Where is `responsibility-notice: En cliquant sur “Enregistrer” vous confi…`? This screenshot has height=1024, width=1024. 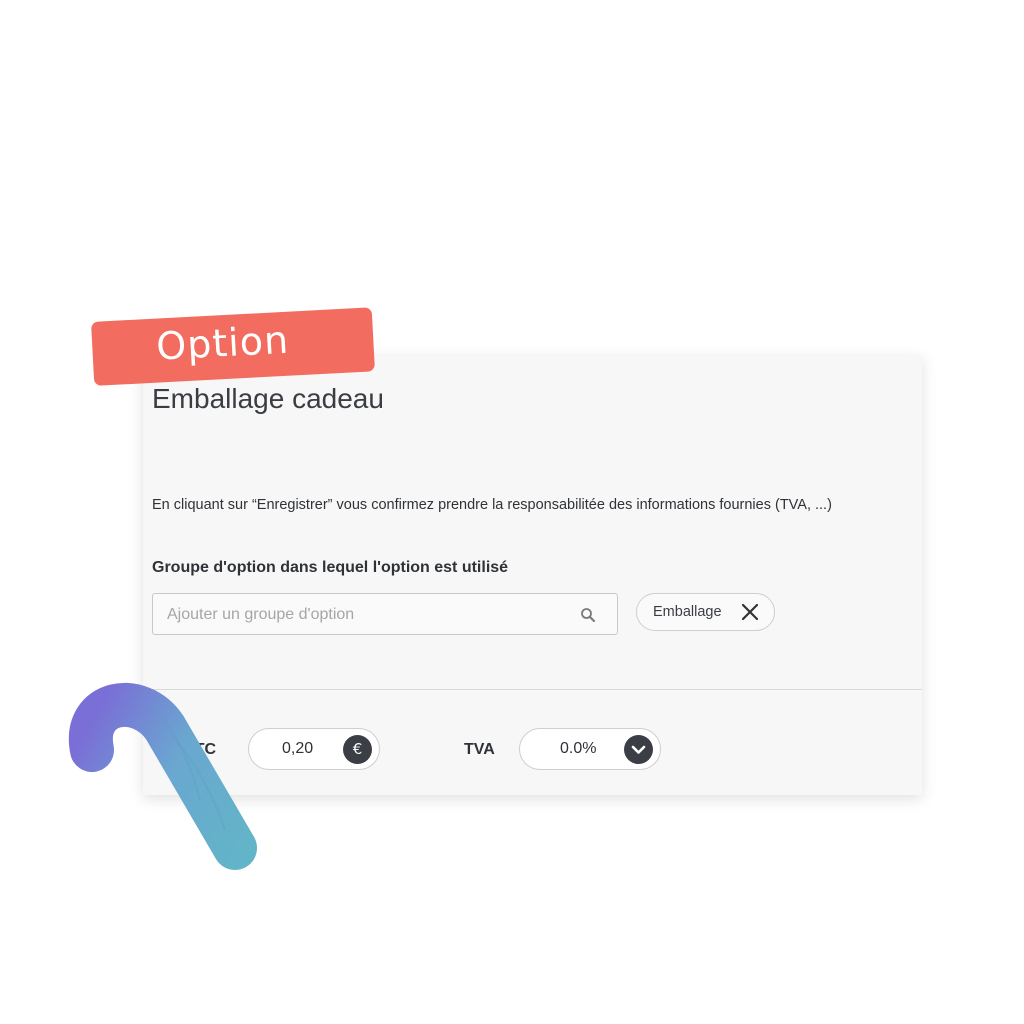 responsibility-notice: En cliquant sur “Enregistrer” vous confi… is located at coordinates (492, 505).